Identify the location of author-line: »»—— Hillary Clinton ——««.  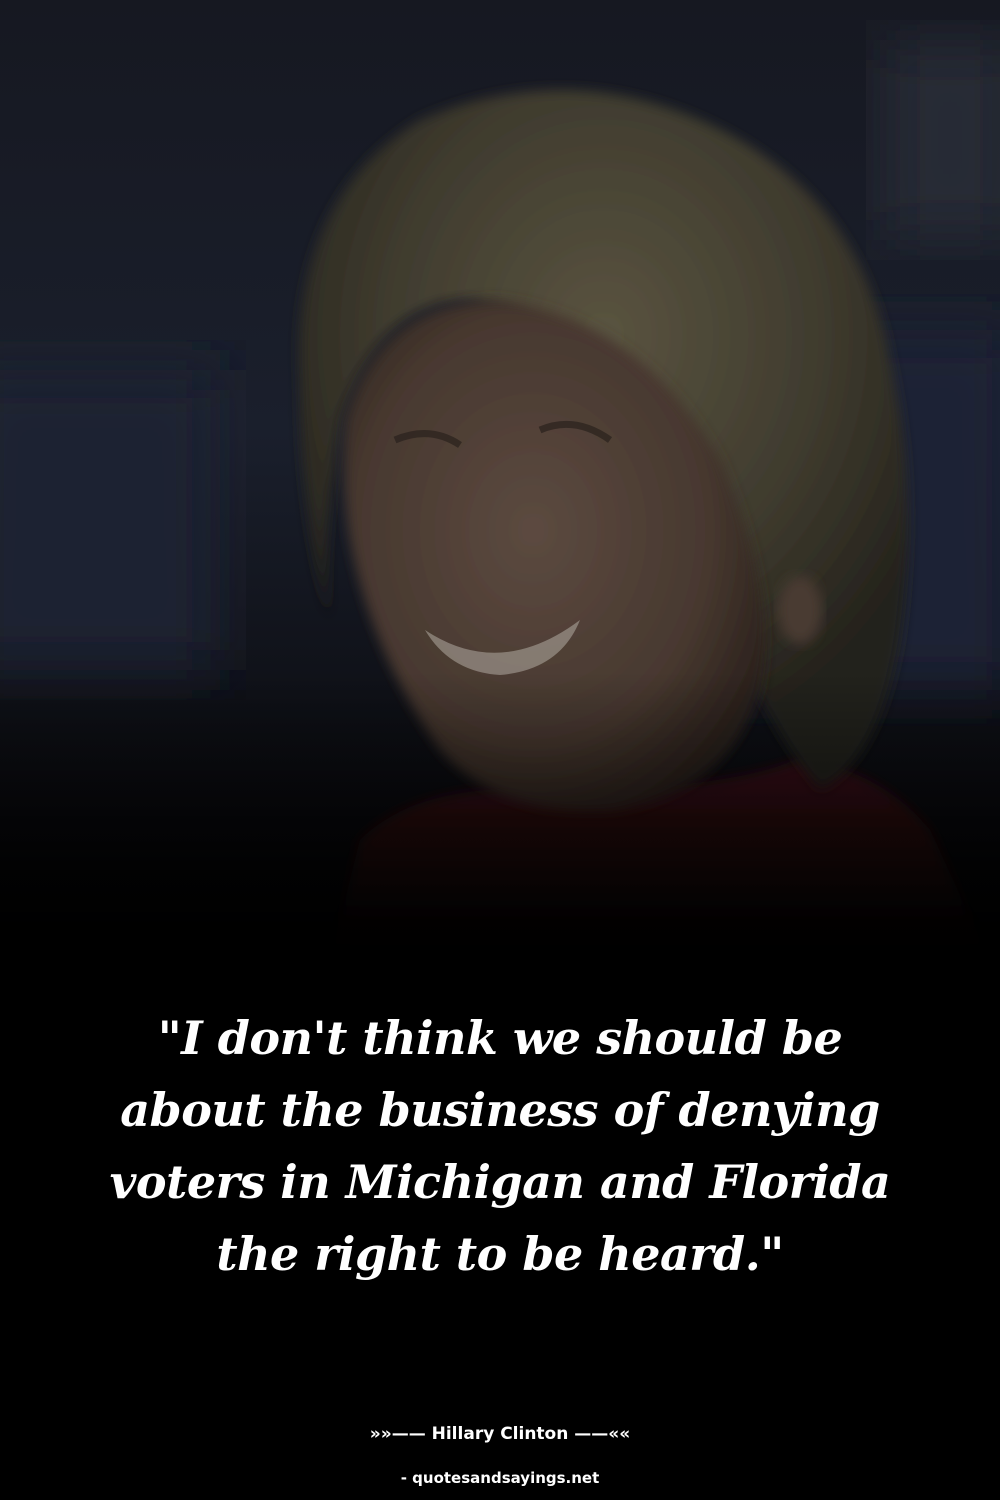
(500, 1434).